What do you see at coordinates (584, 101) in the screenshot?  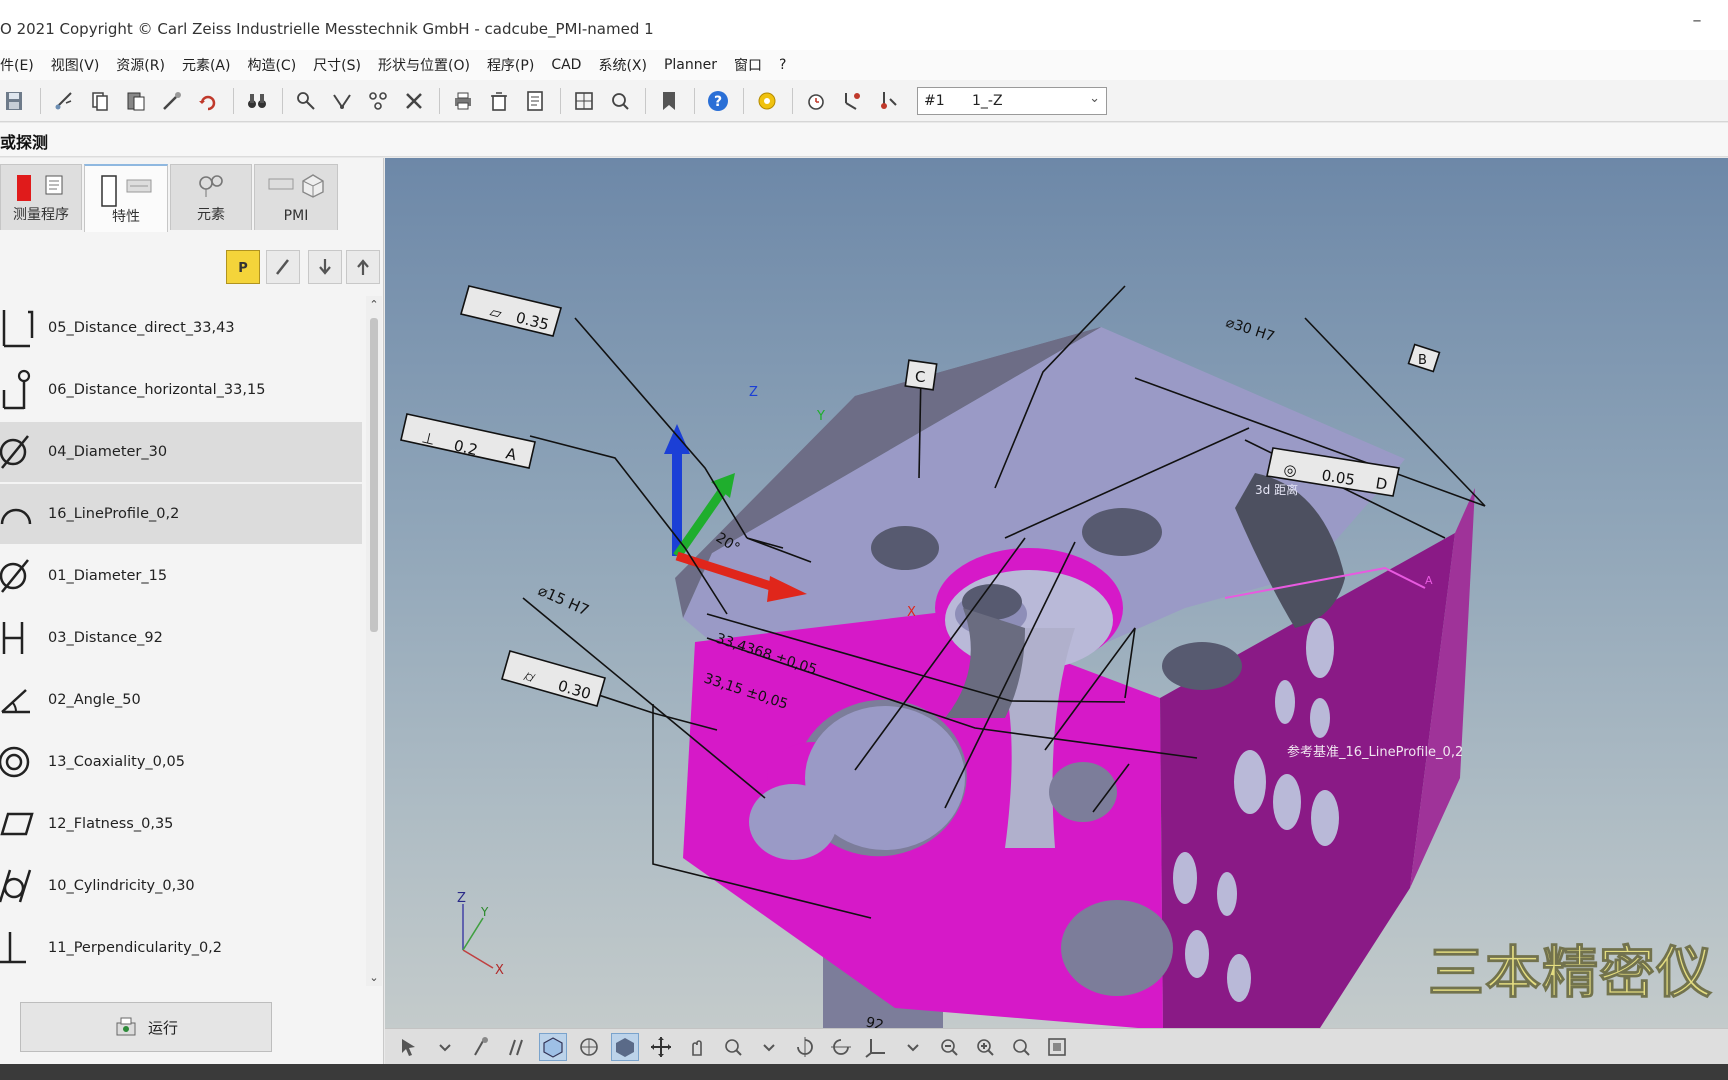 I see `plan-icon` at bounding box center [584, 101].